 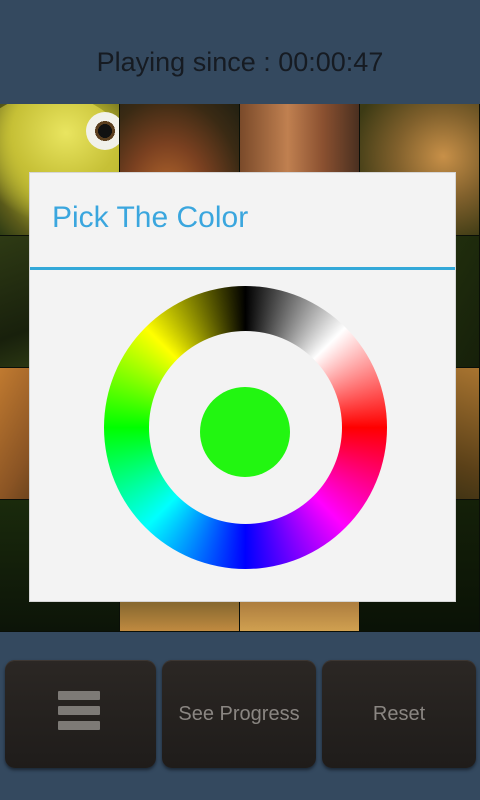 What do you see at coordinates (245, 432) in the screenshot?
I see `selected-color-swatch` at bounding box center [245, 432].